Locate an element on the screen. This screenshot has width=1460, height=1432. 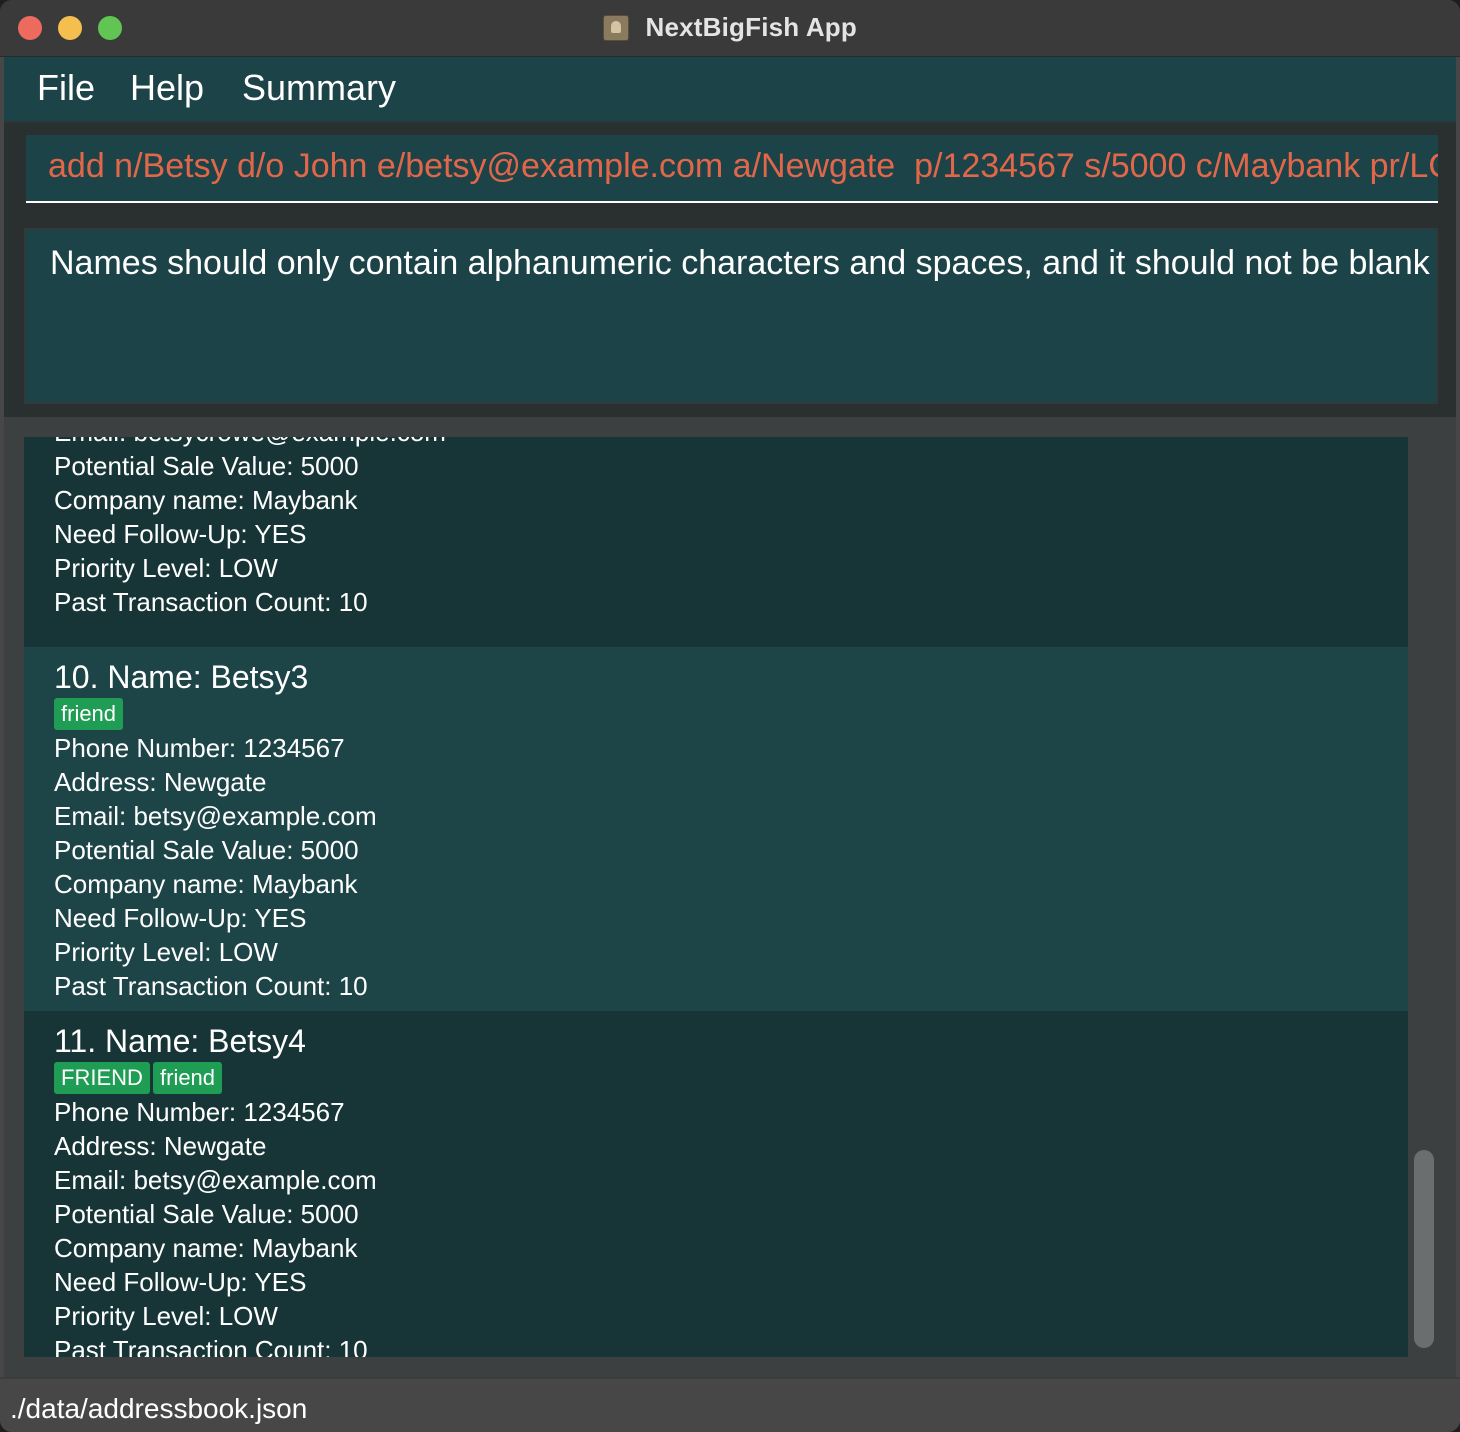
person-email: Email: betsycrowe@example.com is located at coordinates (250, 442).